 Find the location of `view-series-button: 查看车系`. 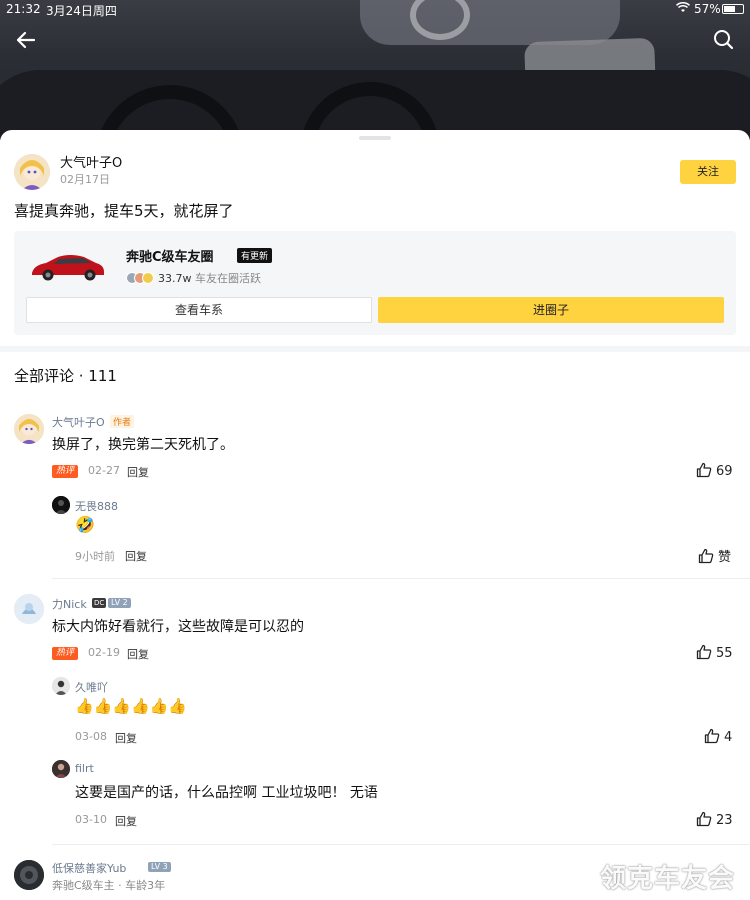

view-series-button: 查看车系 is located at coordinates (199, 310).